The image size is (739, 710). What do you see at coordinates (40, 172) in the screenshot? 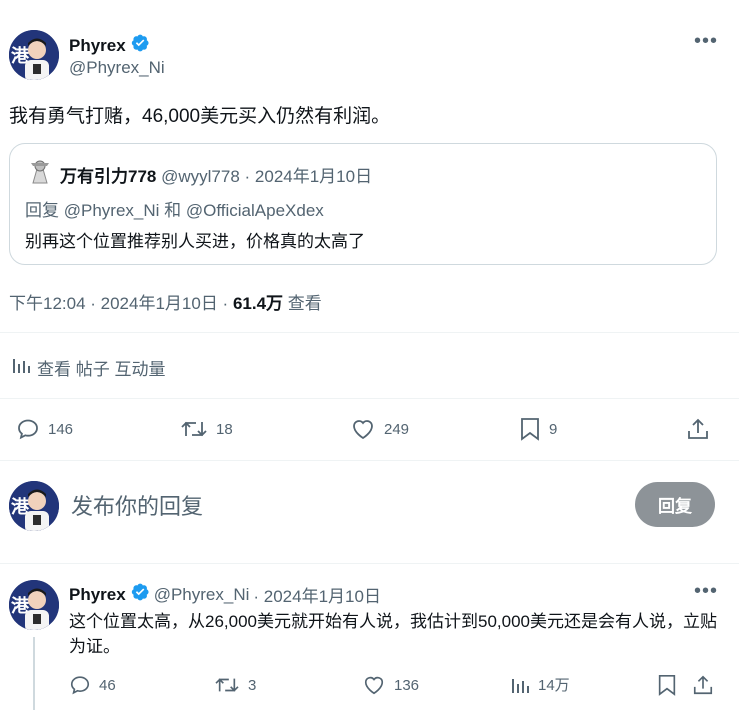
I see `quote-avatar` at bounding box center [40, 172].